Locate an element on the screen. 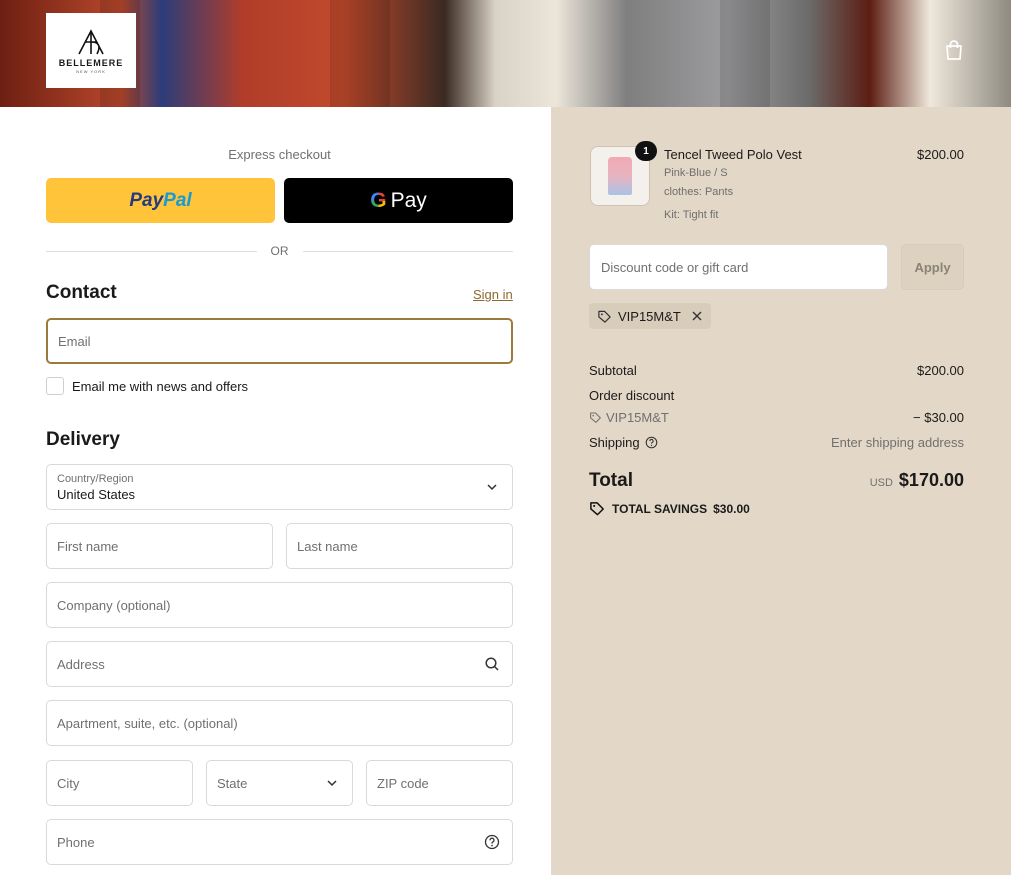 The width and height of the screenshot is (1011, 875). paypal-button: Pay Pal is located at coordinates (160, 200).